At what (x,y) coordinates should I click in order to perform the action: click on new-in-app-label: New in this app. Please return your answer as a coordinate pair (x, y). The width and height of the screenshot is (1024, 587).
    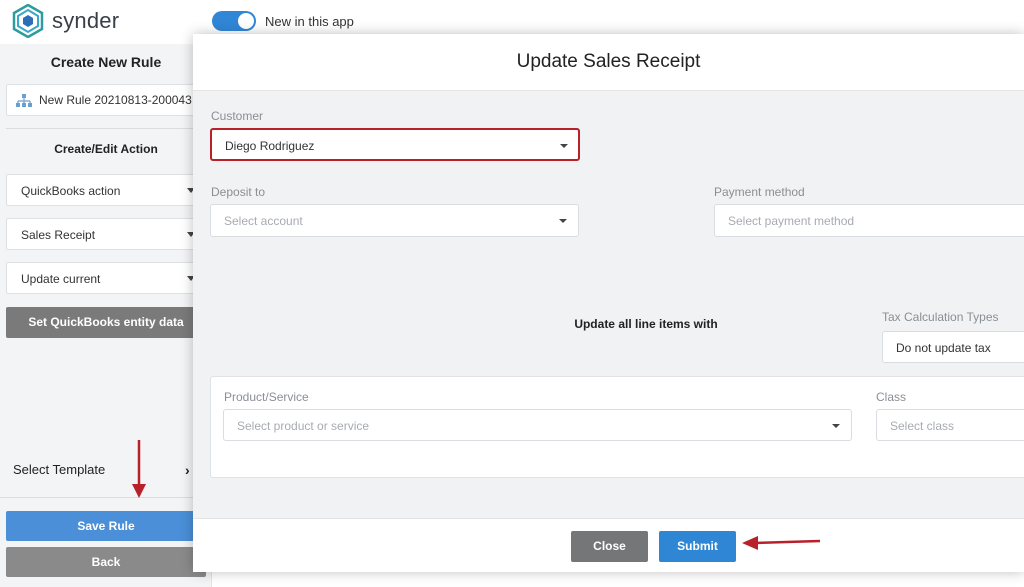
    Looking at the image, I should click on (309, 21).